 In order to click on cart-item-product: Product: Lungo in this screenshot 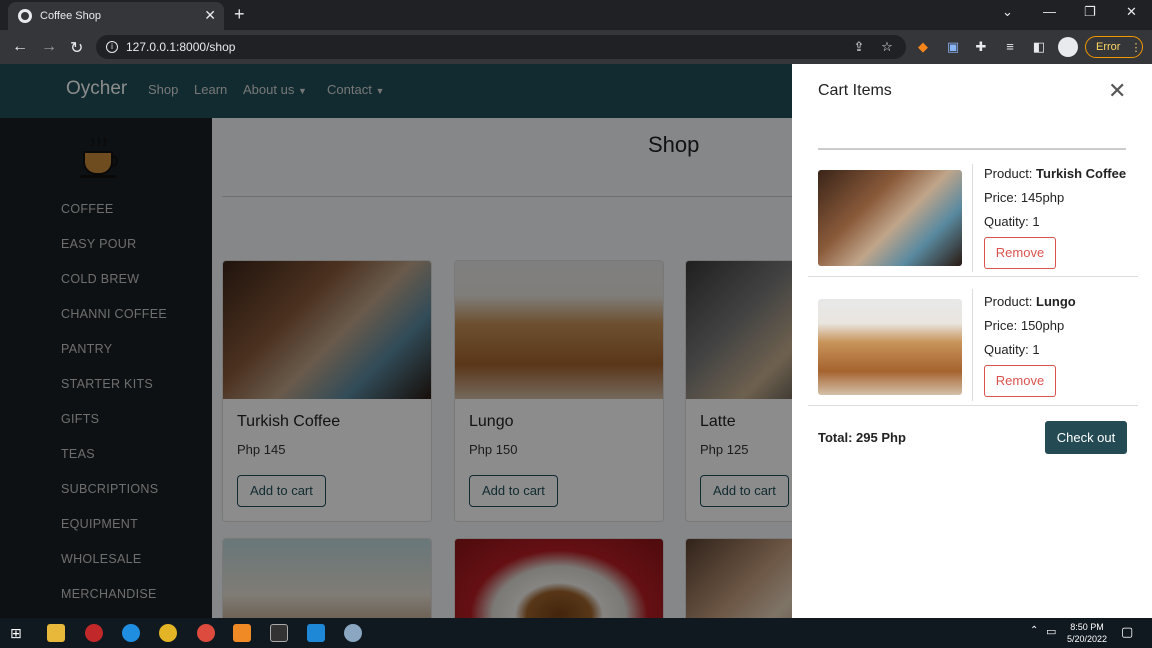, I will do `click(1030, 301)`.